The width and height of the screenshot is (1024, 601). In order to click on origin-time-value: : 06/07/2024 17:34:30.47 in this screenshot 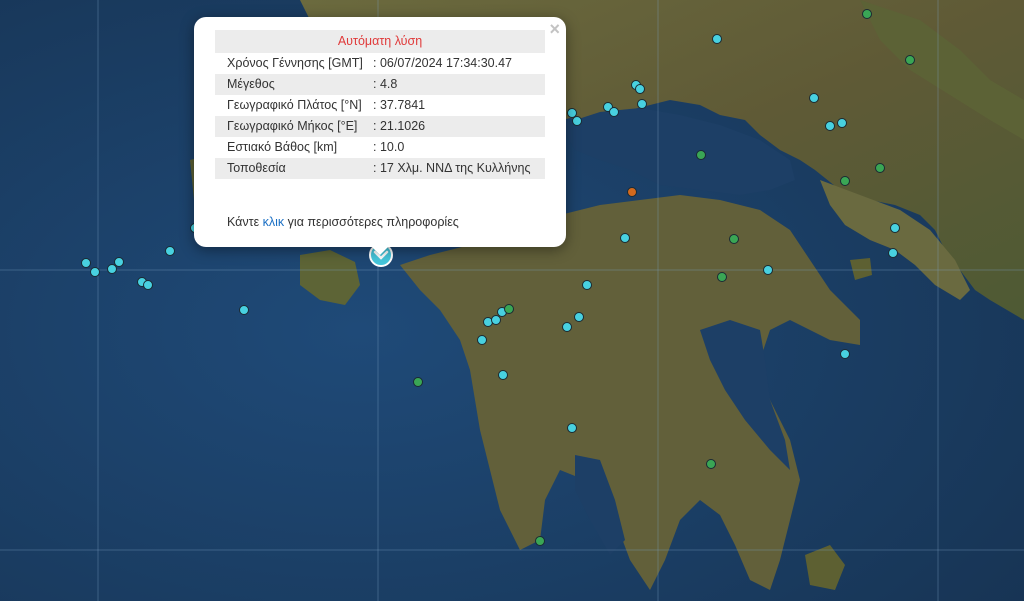, I will do `click(443, 63)`.